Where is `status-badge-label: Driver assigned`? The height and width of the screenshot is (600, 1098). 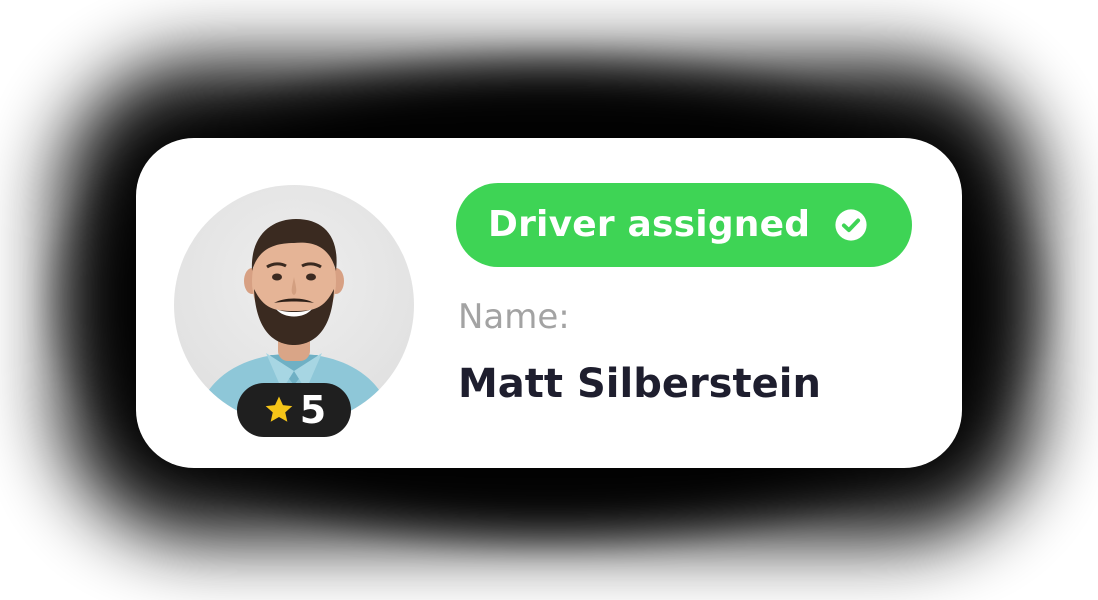
status-badge-label: Driver assigned is located at coordinates (649, 224).